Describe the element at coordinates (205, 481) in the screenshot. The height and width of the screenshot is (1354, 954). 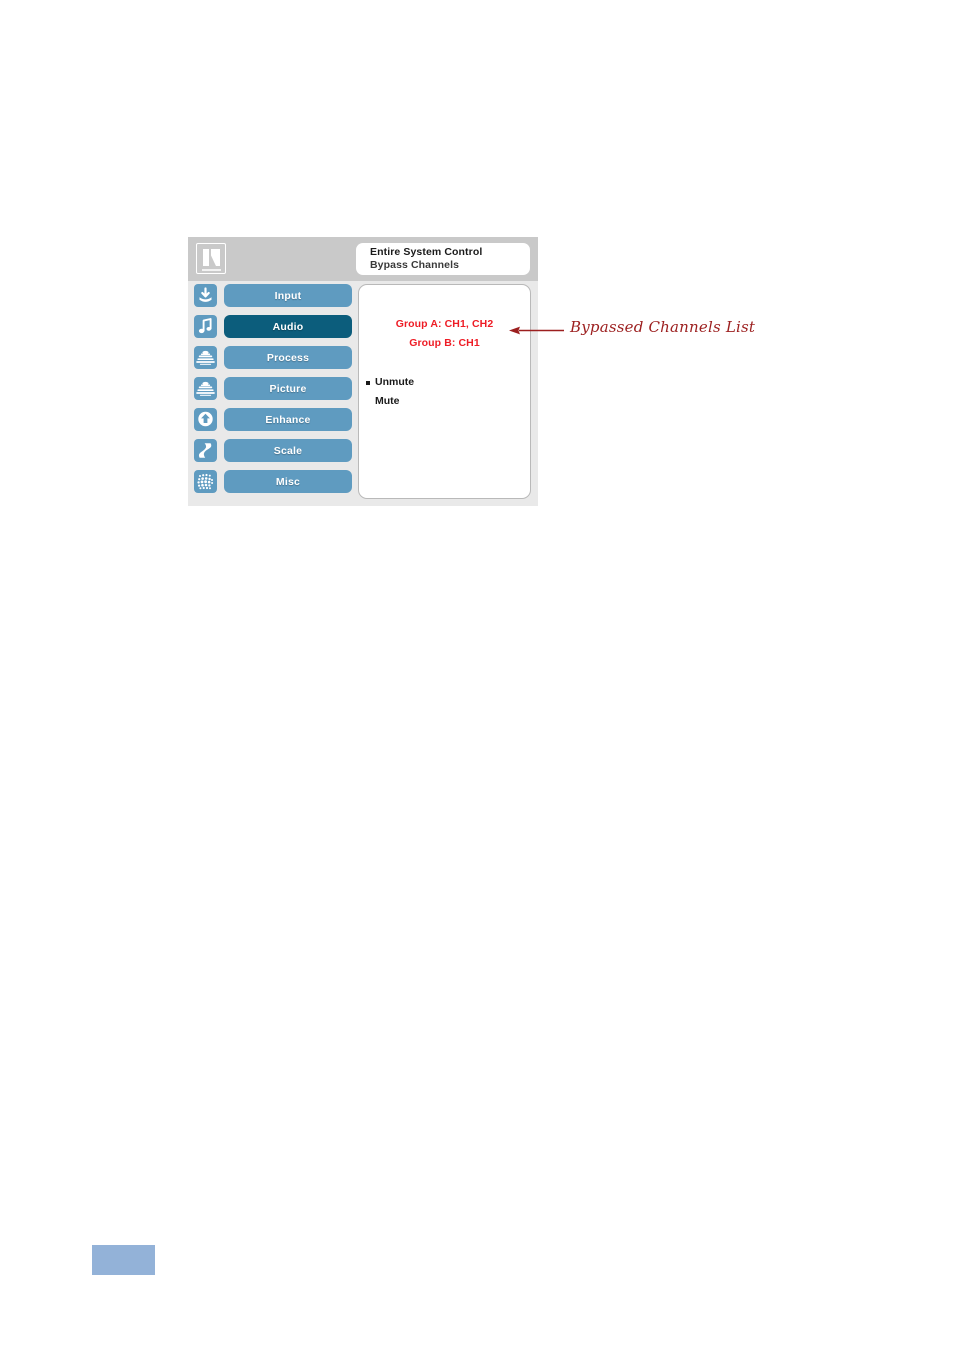
I see `misc-grid-icon` at that location.